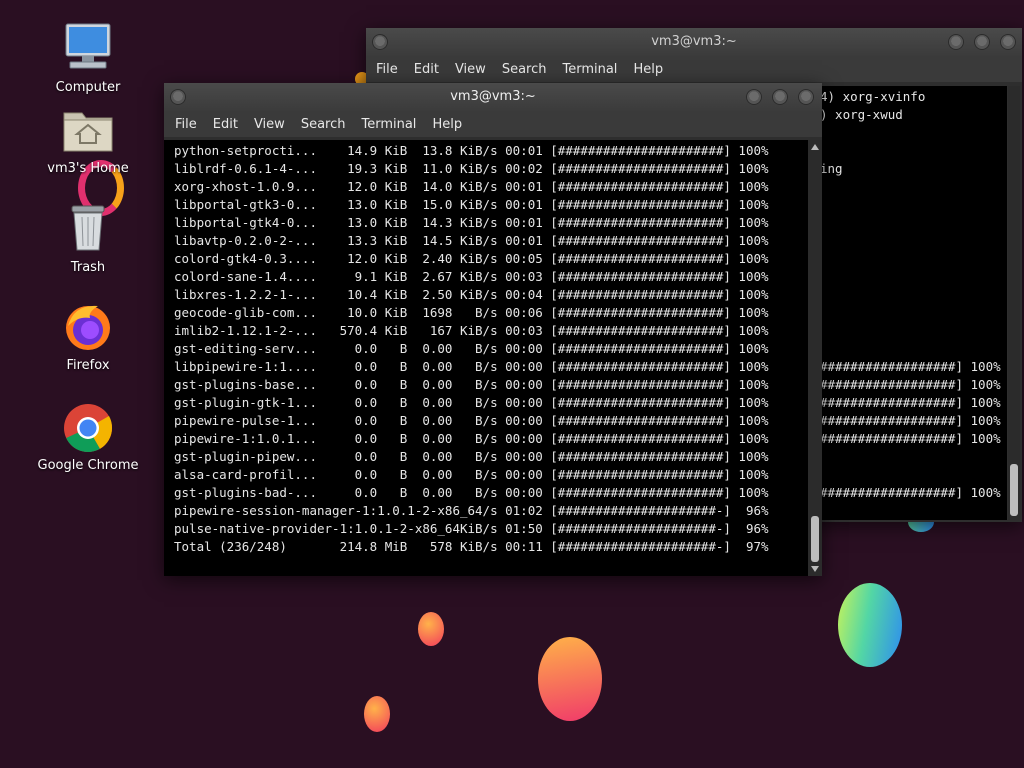 This screenshot has height=768, width=1024. Describe the element at coordinates (88, 465) in the screenshot. I see `desktop-icon-label: Google Chrome` at that location.